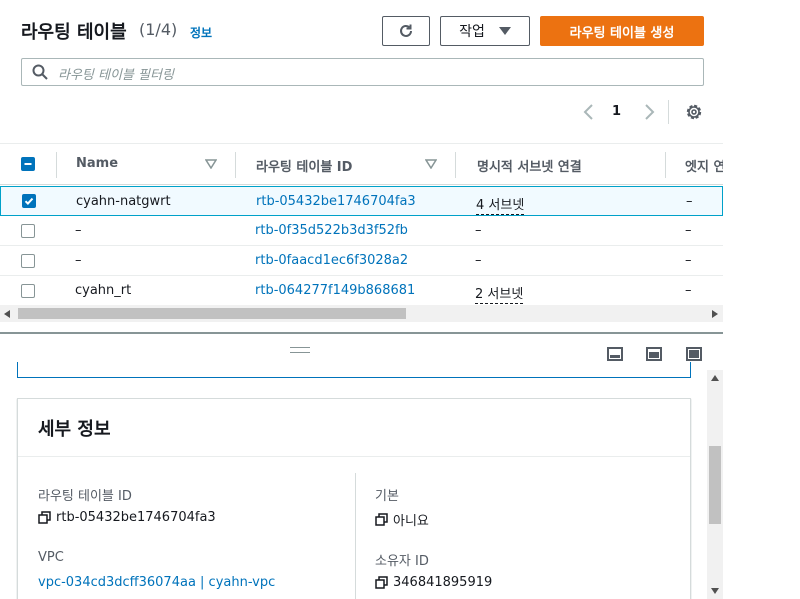 This screenshot has width=800, height=599. I want to click on indeterminate-icon, so click(28, 164).